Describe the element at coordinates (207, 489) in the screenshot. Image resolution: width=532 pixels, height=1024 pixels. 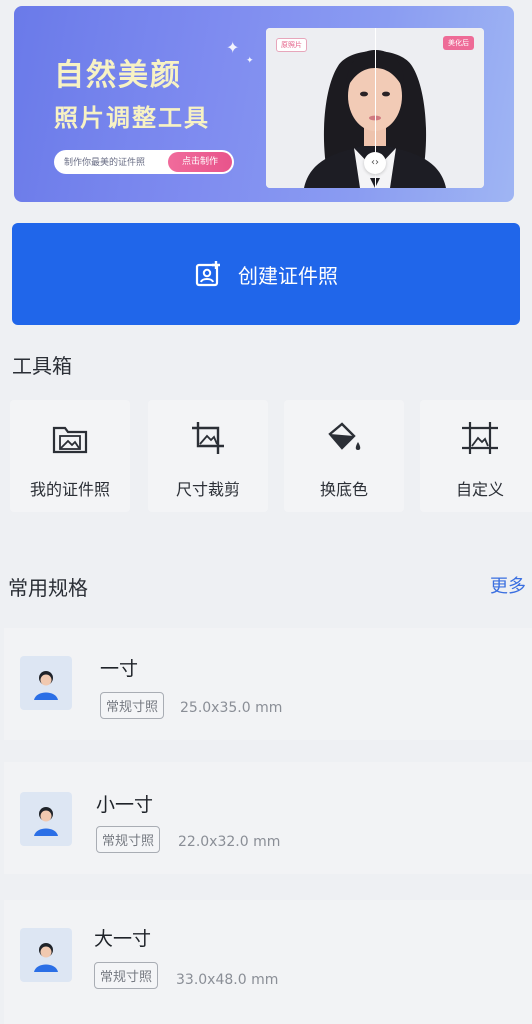
I see `tool-label: 尺寸裁剪` at that location.